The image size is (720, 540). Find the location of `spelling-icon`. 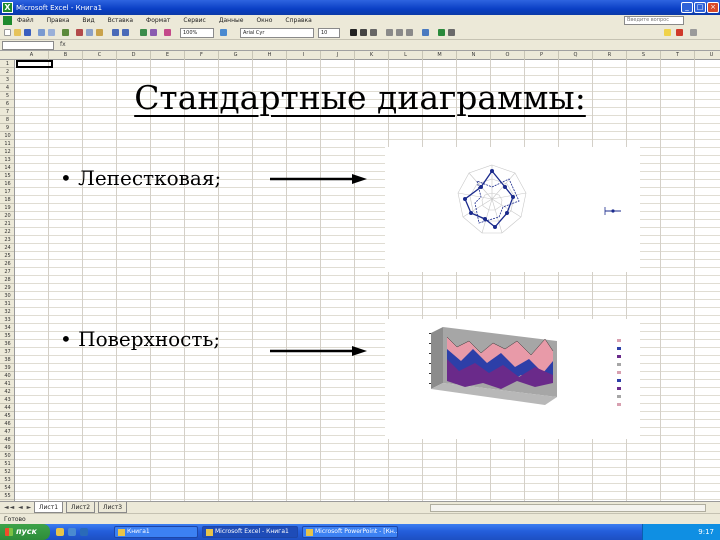

spelling-icon is located at coordinates (65, 32).